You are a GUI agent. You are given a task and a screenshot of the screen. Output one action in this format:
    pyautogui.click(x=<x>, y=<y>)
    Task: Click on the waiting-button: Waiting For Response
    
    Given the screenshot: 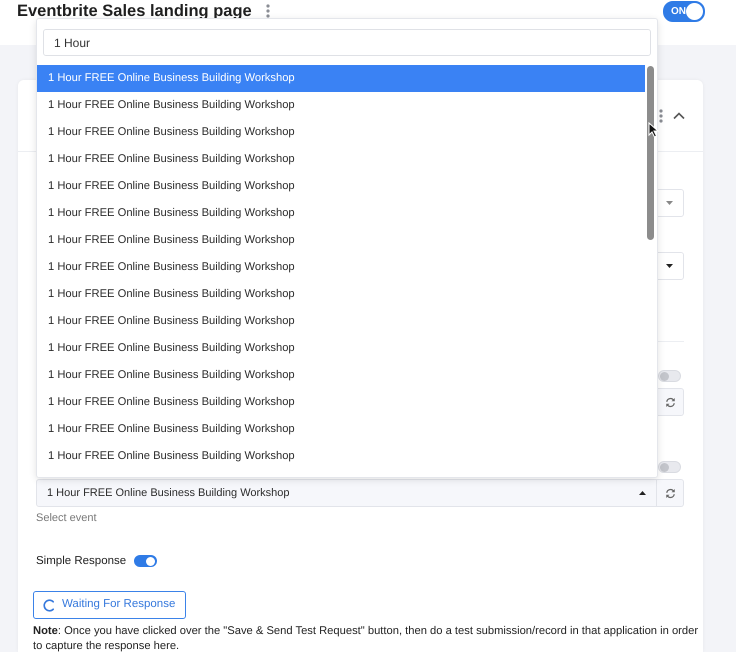 What is the action you would take?
    pyautogui.click(x=109, y=605)
    